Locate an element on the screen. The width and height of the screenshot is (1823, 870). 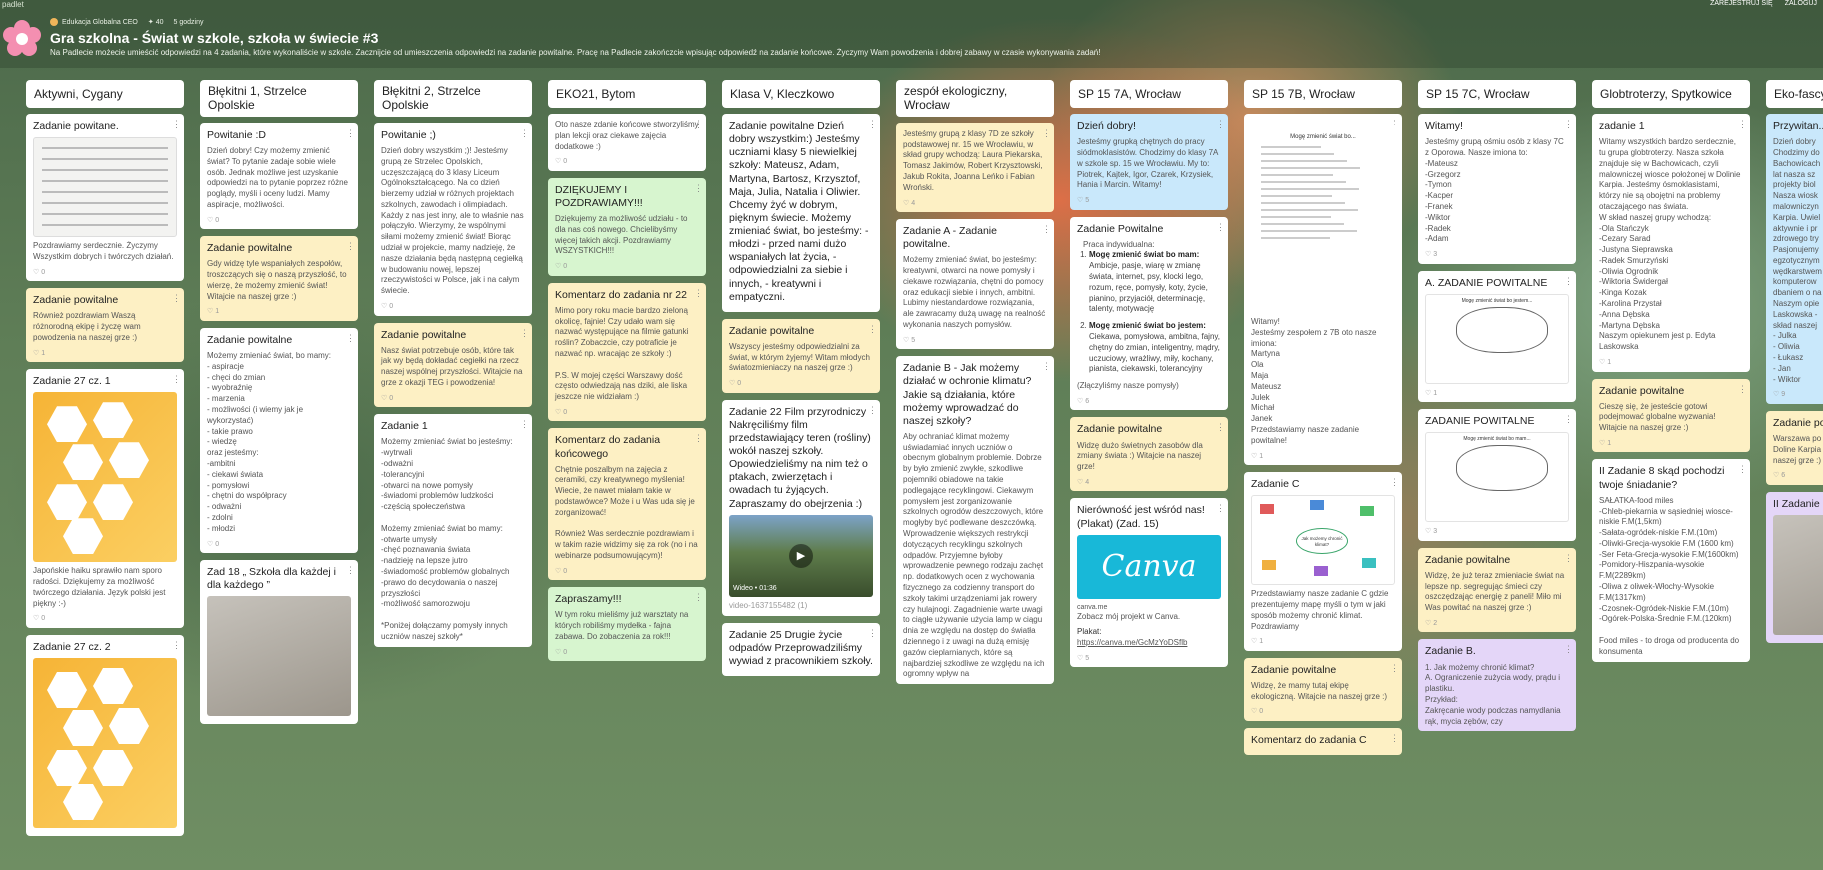
canva-link-preview: Canva is located at coordinates (1149, 566).